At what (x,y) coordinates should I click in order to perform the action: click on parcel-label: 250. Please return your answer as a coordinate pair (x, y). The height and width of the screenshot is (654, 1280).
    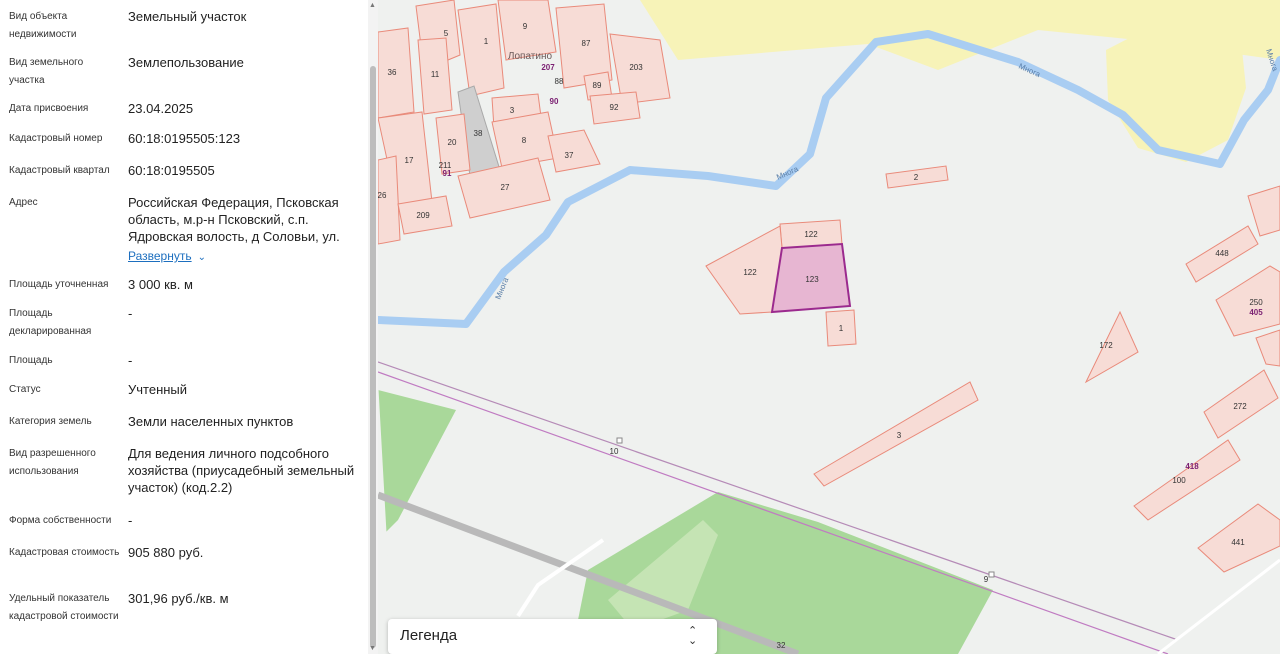
    Looking at the image, I should click on (1256, 302).